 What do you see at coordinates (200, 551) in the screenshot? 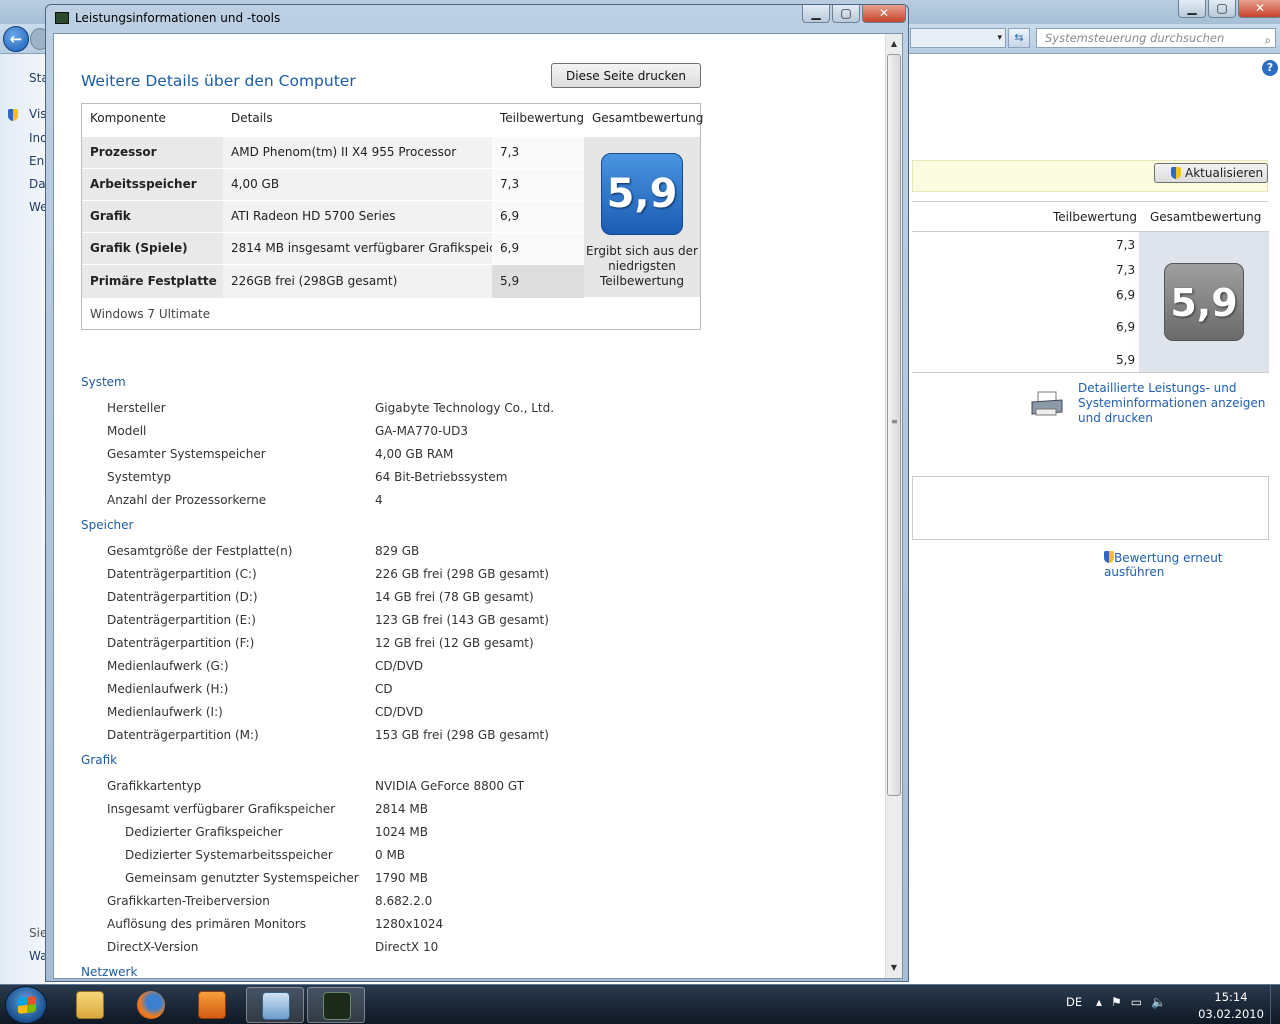
I see `property-label: Gesamtgröße der Festplatte(n)` at bounding box center [200, 551].